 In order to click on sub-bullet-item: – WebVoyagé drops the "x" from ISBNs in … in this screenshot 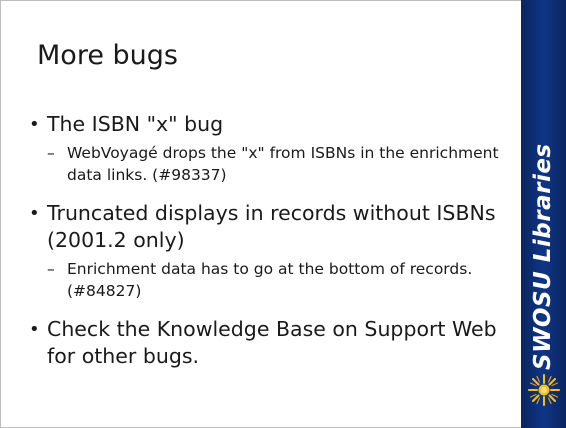, I will do `click(267, 164)`.